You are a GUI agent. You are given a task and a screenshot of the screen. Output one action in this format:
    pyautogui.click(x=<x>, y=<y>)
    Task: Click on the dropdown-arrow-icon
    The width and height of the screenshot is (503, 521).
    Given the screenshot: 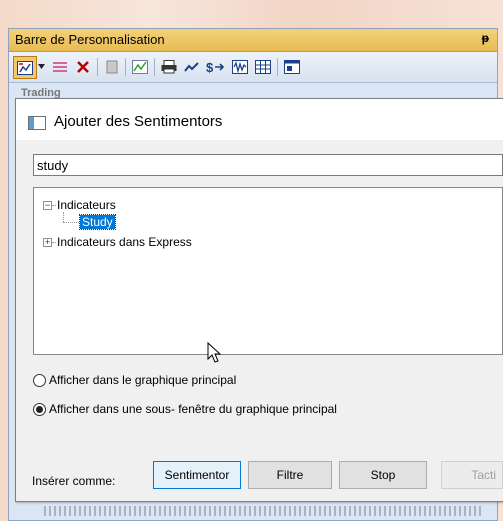 What is the action you would take?
    pyautogui.click(x=41, y=66)
    